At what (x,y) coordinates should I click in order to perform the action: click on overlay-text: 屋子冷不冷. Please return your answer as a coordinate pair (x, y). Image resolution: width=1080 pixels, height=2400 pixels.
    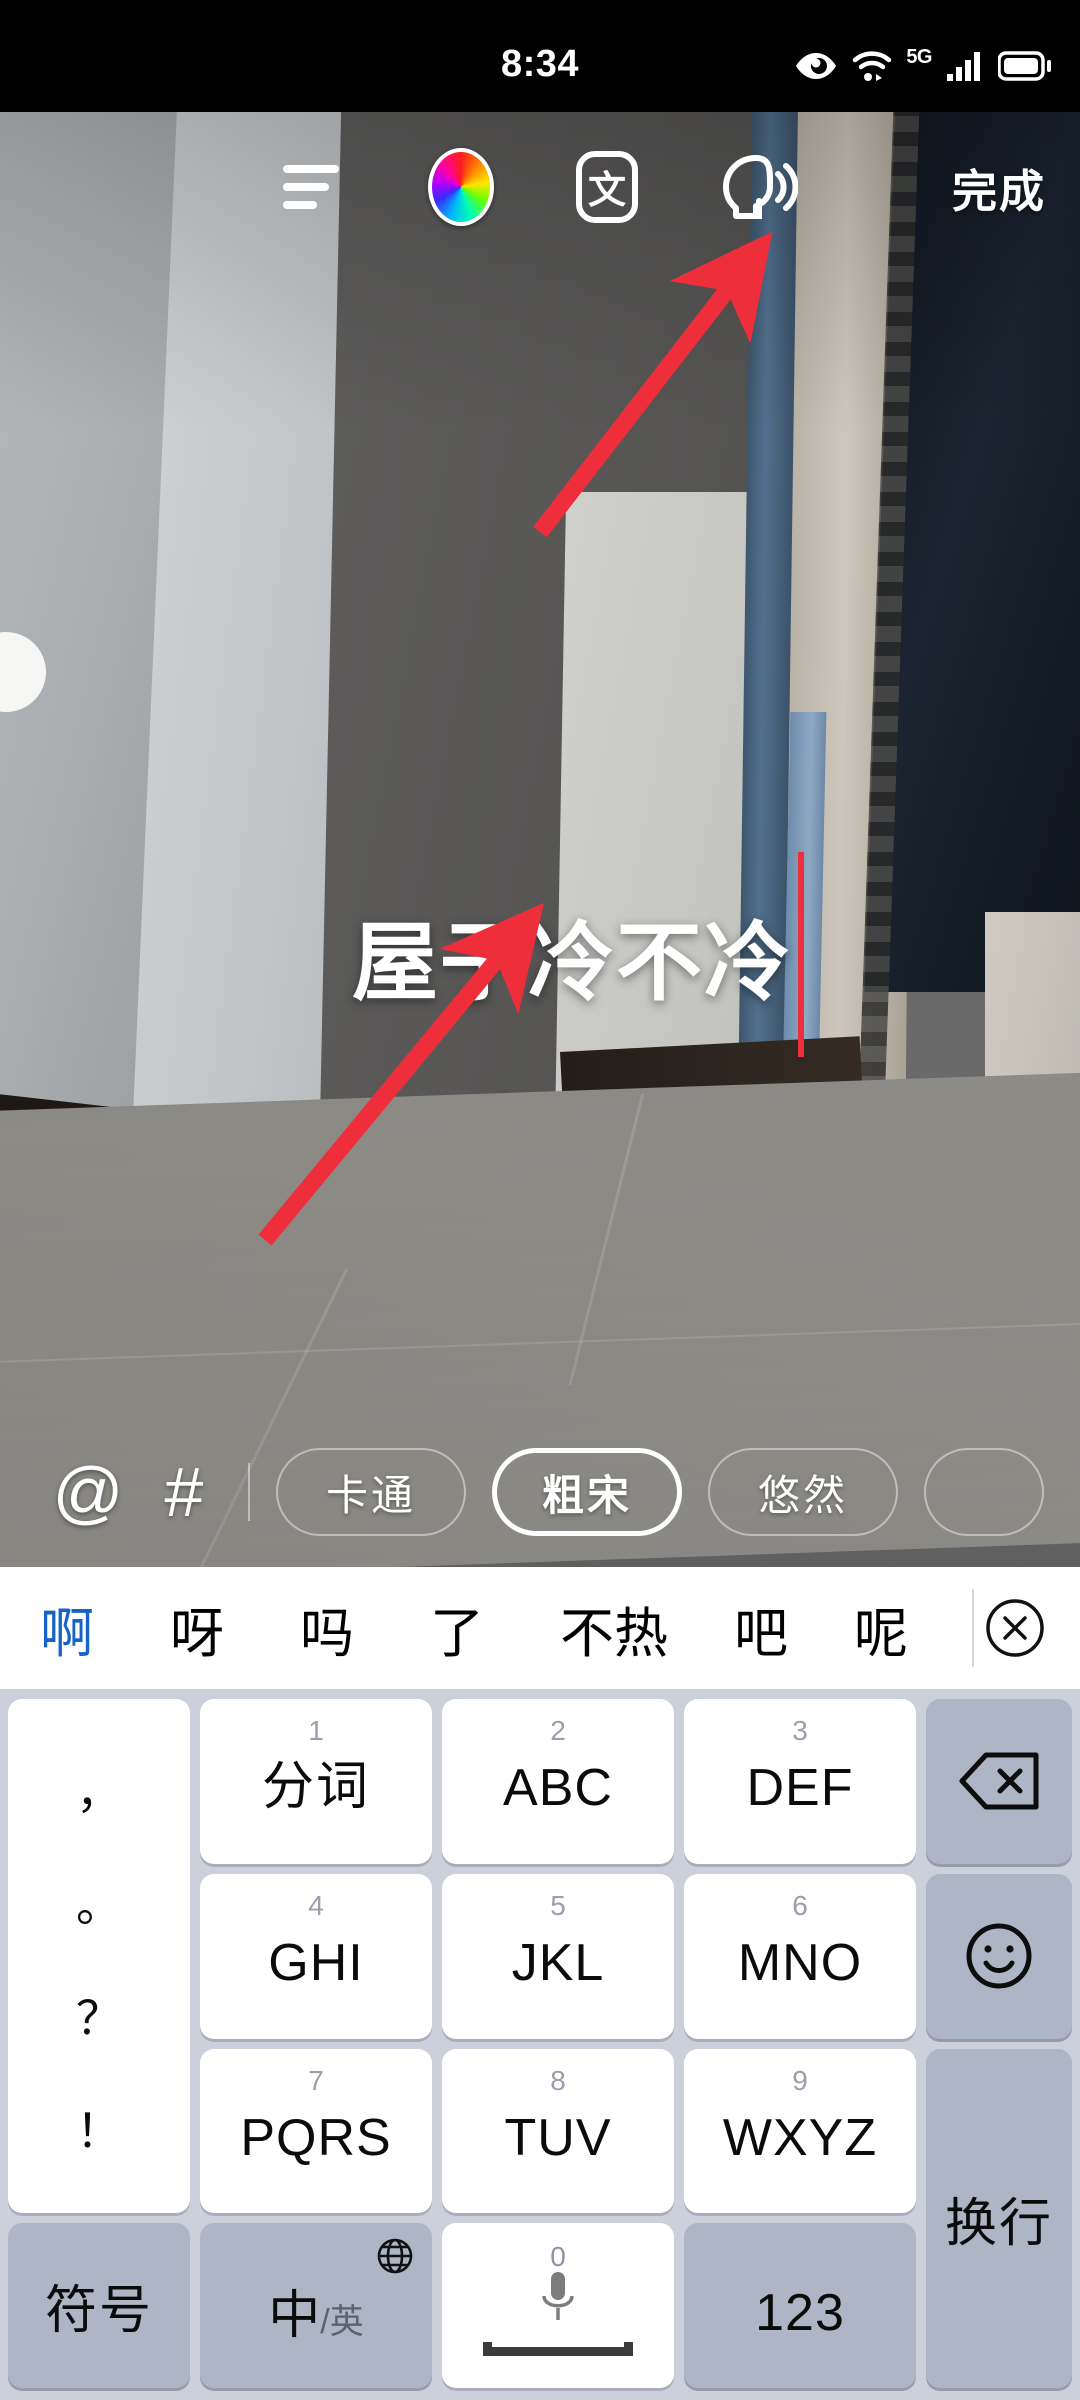
    Looking at the image, I should click on (572, 962).